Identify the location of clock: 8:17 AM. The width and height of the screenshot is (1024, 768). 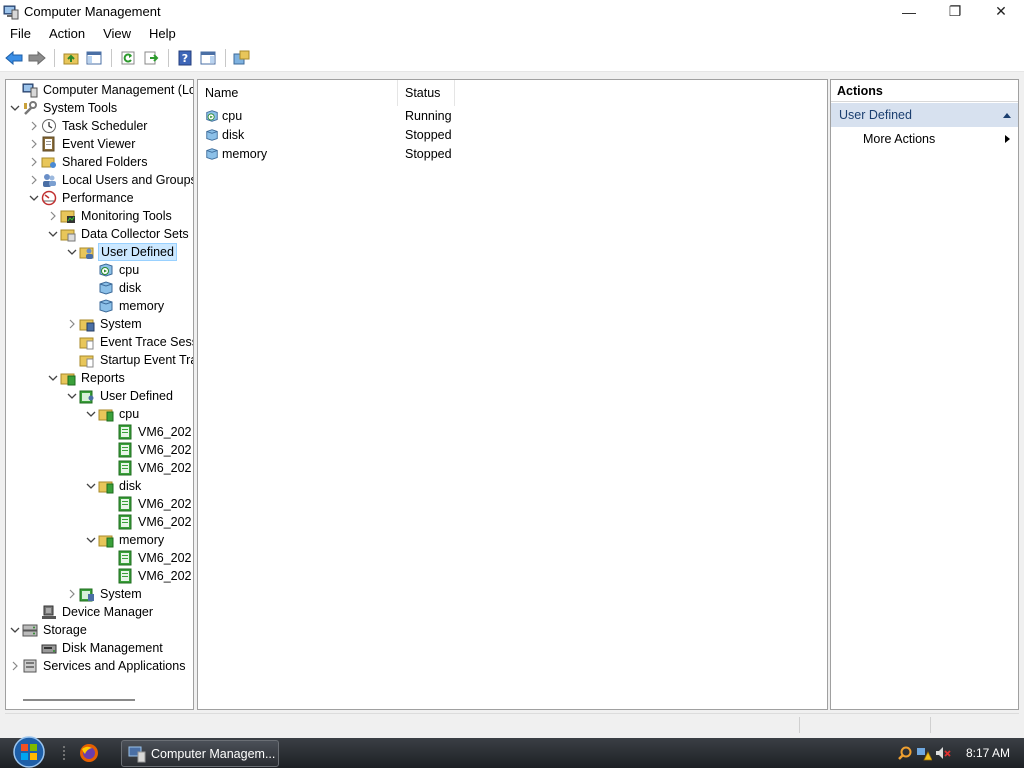
(988, 753).